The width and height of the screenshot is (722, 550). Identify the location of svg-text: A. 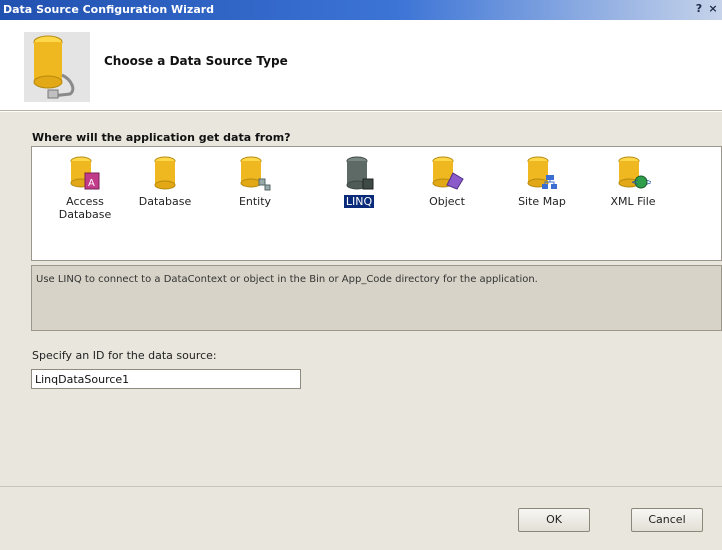
(91, 183).